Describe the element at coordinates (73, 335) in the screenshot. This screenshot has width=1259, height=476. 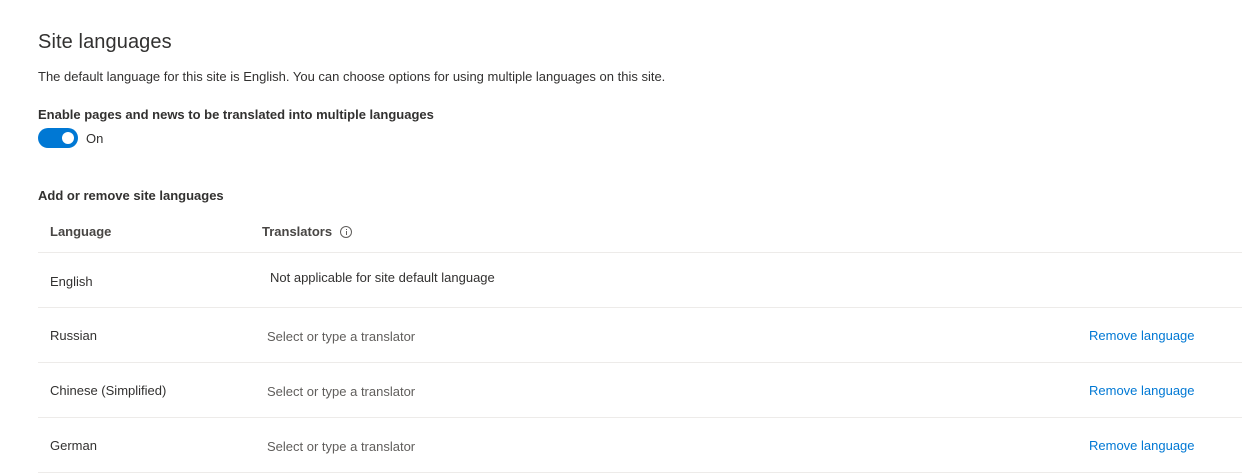
I see `language-cell: Russian` at that location.